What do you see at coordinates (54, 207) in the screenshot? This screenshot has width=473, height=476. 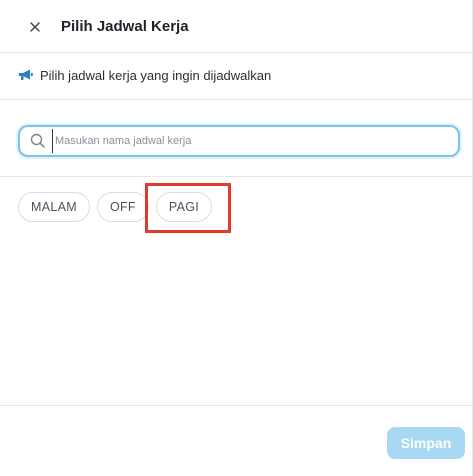 I see `schedule-chip-malam: MALAM` at bounding box center [54, 207].